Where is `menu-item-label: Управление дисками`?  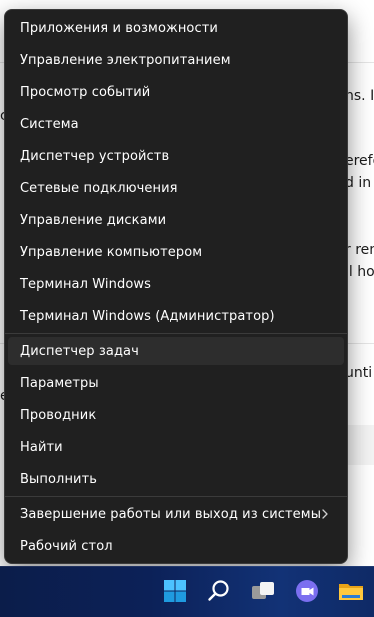
menu-item-label: Управление дисками is located at coordinates (93, 220).